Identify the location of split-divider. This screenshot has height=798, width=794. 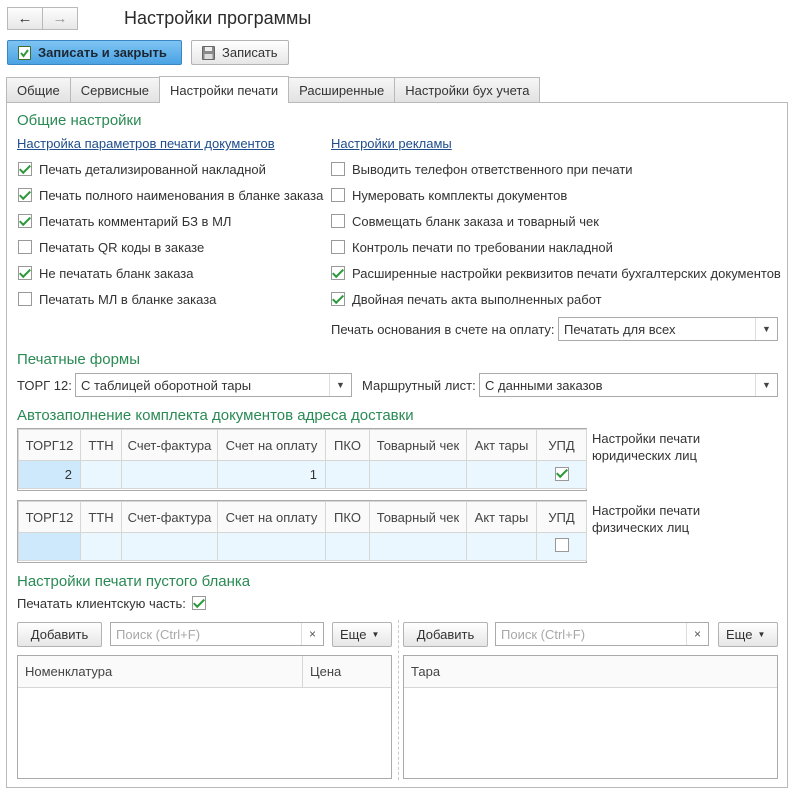
(398, 700).